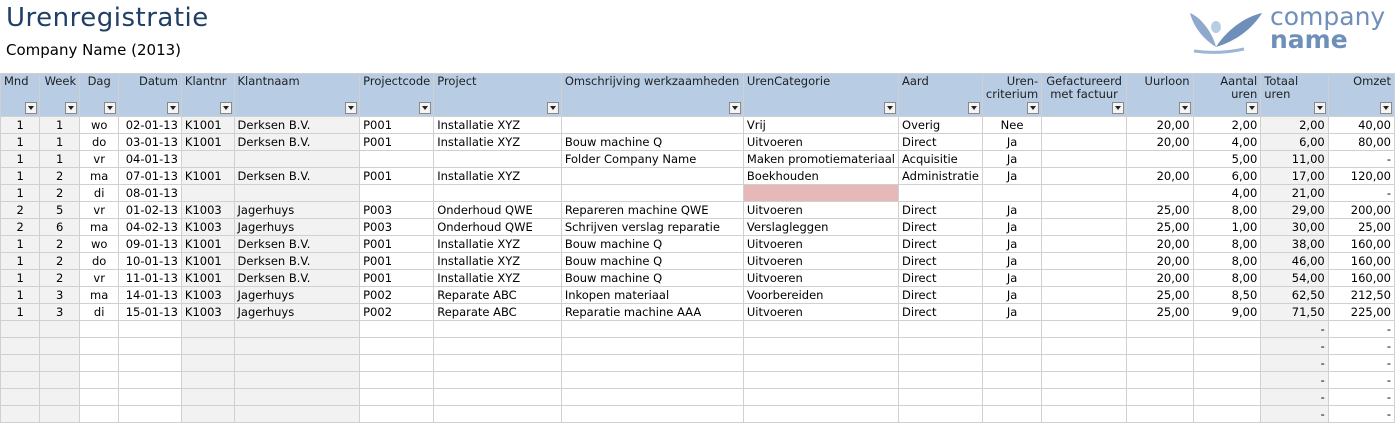  What do you see at coordinates (1361, 176) in the screenshot?
I see `cell-omzet: 120,00` at bounding box center [1361, 176].